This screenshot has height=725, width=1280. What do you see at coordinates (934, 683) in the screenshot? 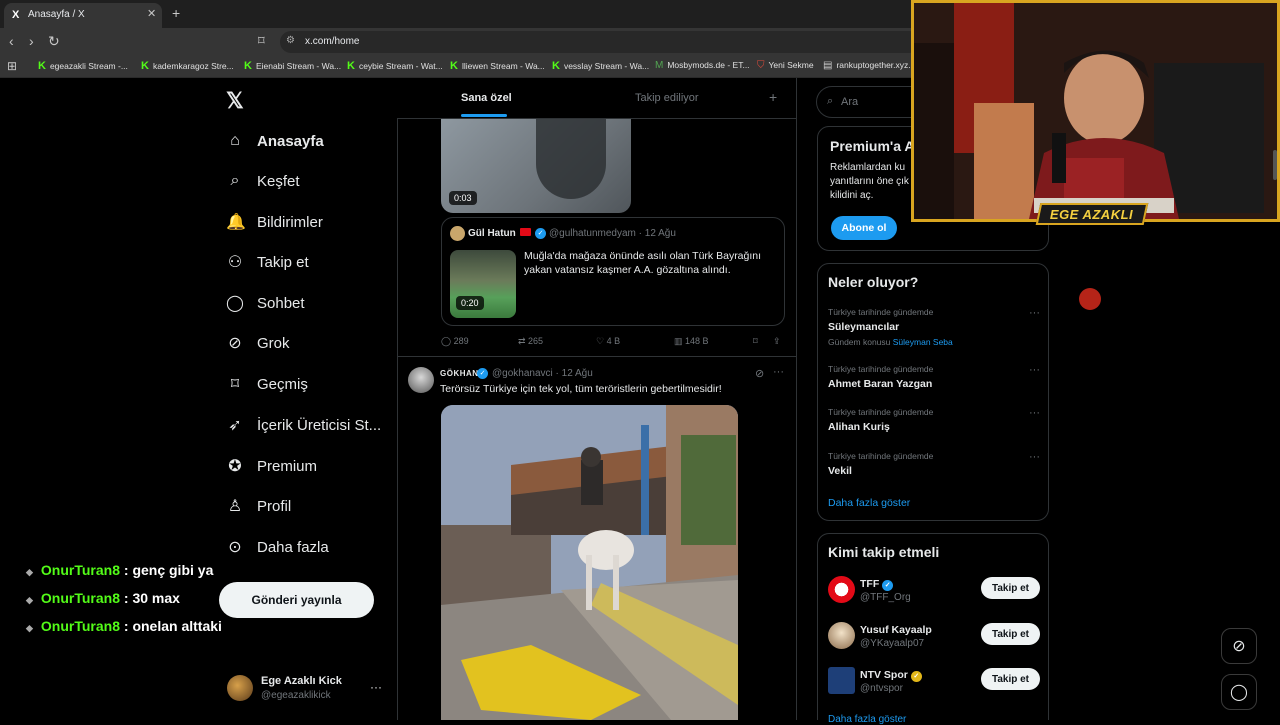
I see `suggested-user: NTV Spor ✓ @ntvspor Takip et` at bounding box center [934, 683].